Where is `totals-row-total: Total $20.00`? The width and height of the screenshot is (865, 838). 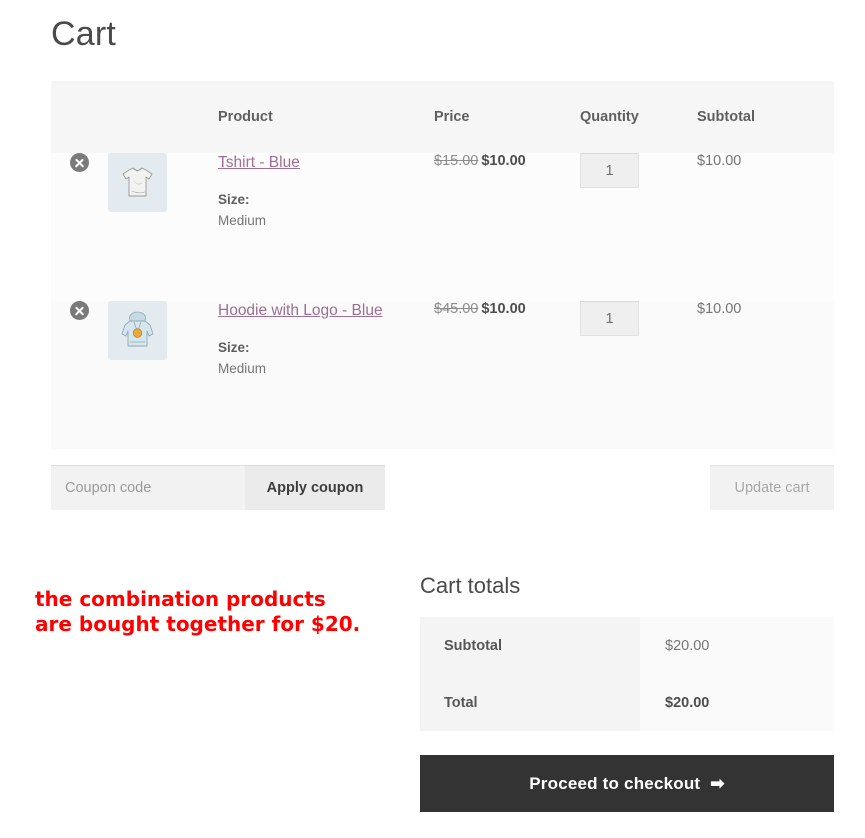 totals-row-total: Total $20.00 is located at coordinates (627, 702).